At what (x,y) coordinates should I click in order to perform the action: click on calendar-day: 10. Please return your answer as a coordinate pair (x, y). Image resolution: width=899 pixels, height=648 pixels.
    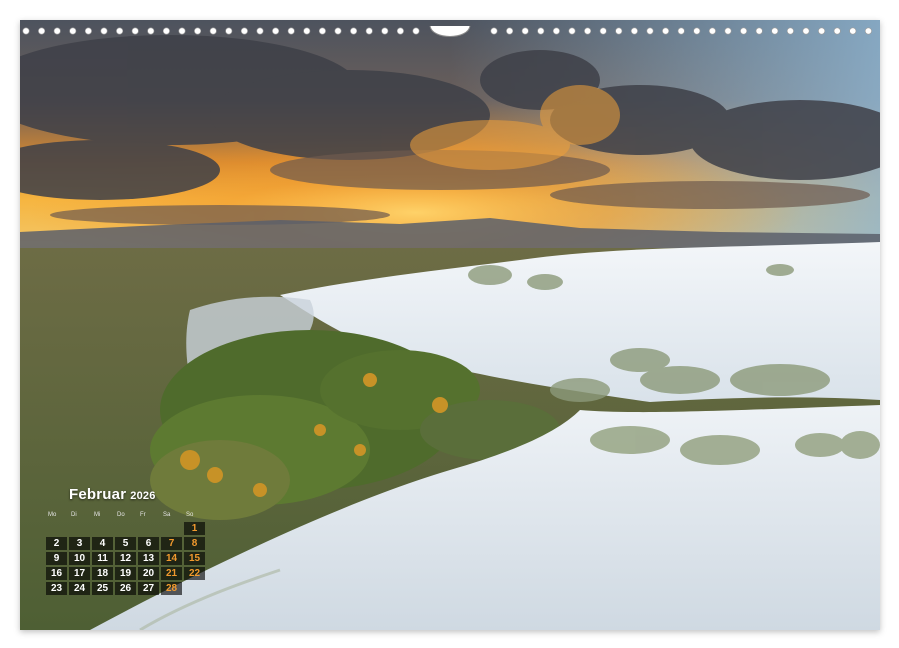
    Looking at the image, I should click on (79, 558).